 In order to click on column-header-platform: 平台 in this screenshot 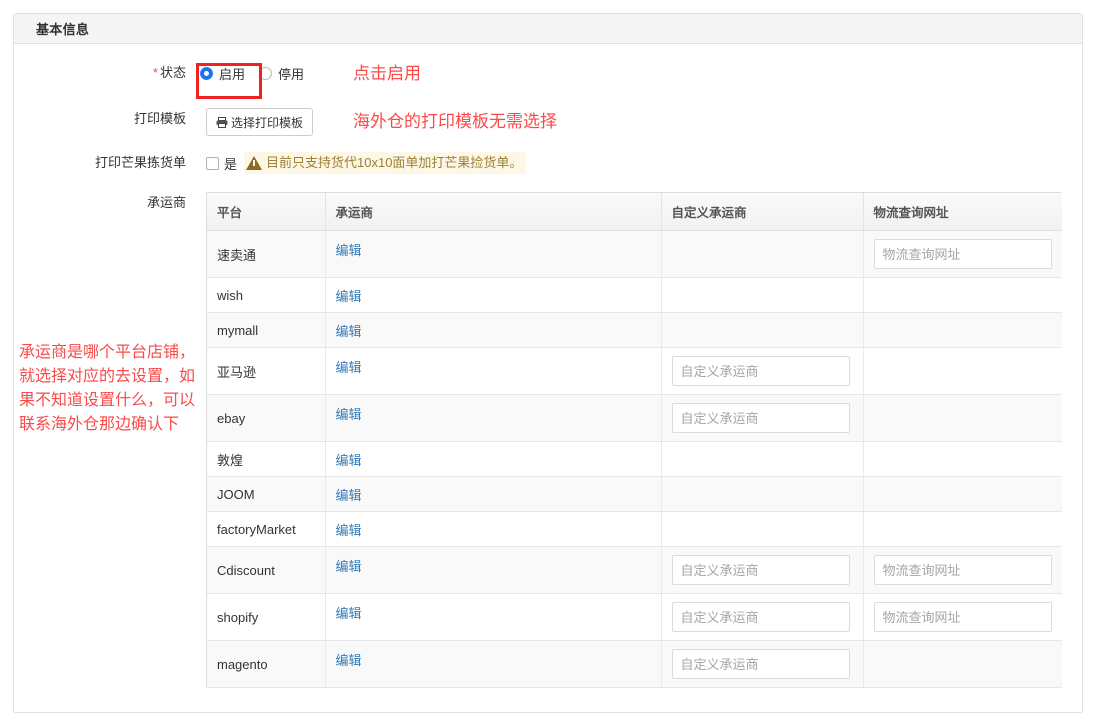, I will do `click(266, 212)`.